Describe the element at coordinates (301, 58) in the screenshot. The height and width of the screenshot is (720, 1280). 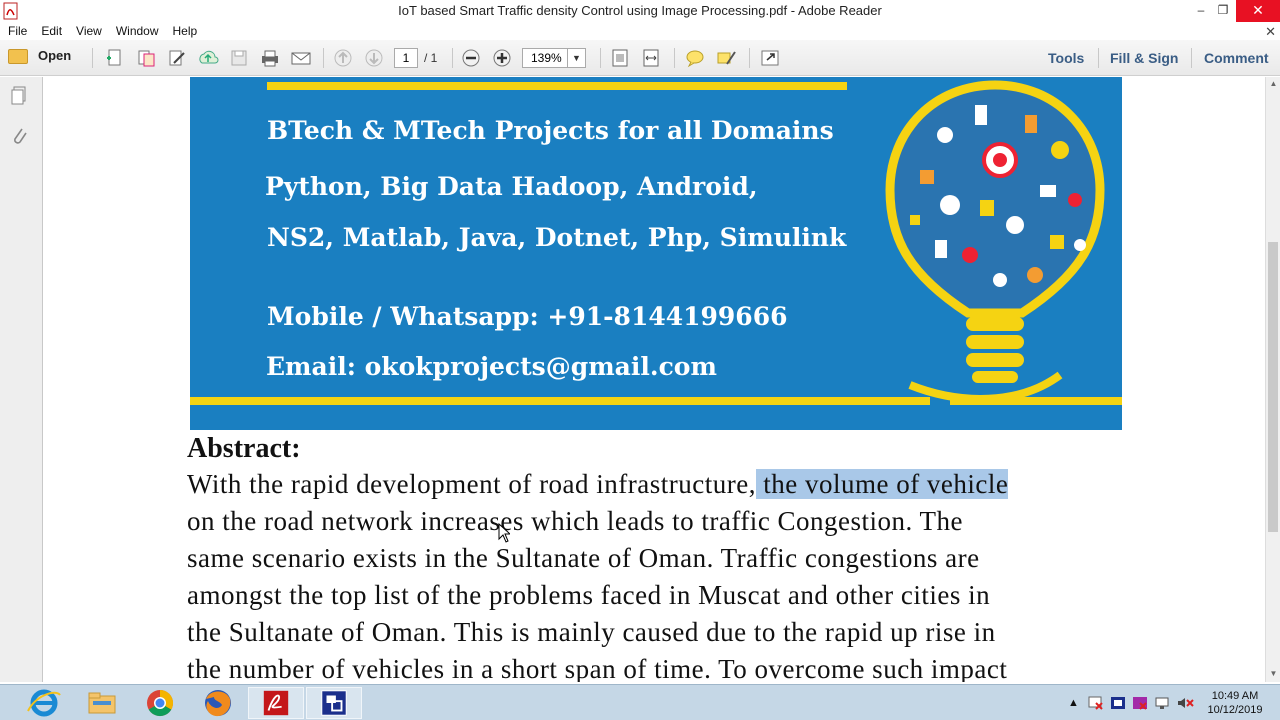
I see `email-icon` at that location.